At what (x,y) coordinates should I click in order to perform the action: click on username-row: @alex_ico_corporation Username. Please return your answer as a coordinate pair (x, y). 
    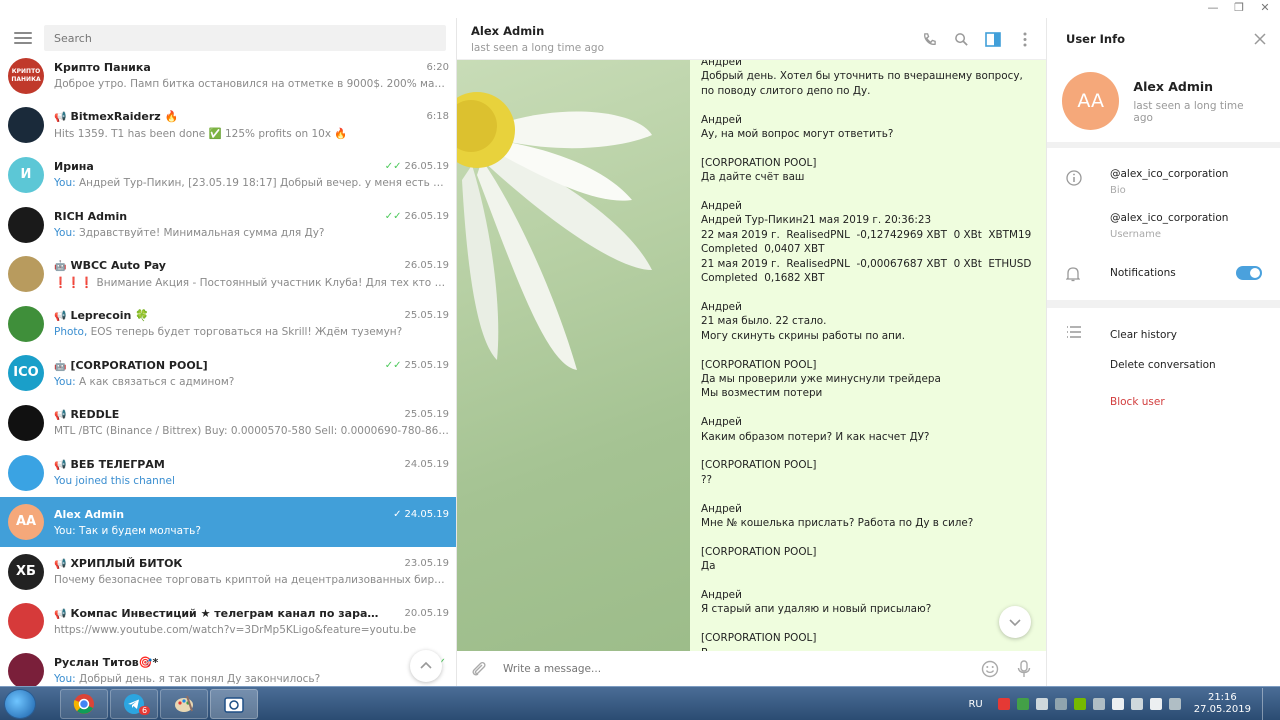
    Looking at the image, I should click on (1163, 227).